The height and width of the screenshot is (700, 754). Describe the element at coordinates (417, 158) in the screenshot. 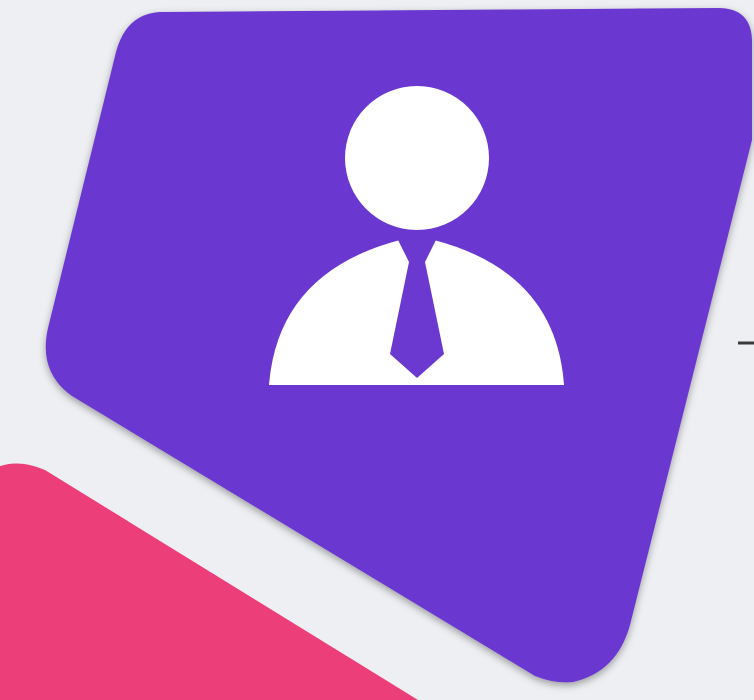

I see `user-head` at that location.